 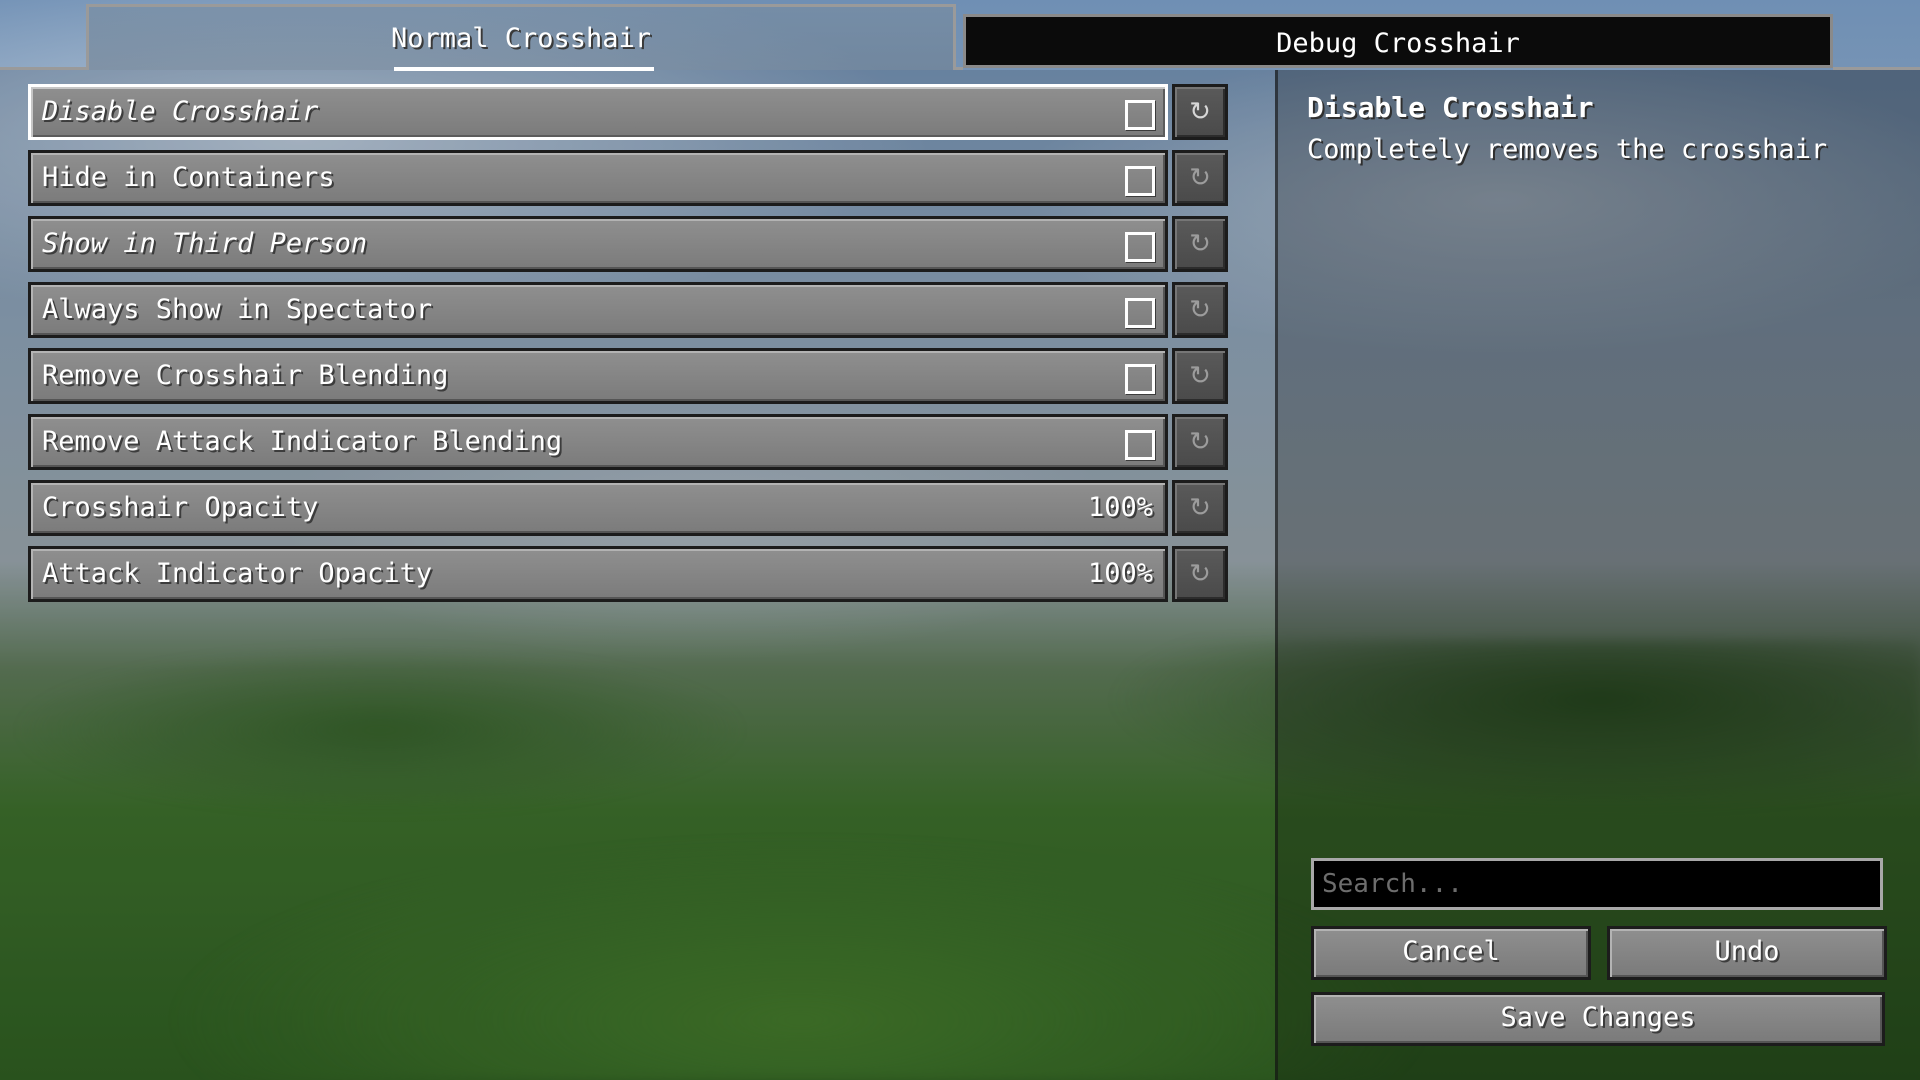 What do you see at coordinates (598, 112) in the screenshot?
I see `option-row-disable-crosshair: Disable Crosshair` at bounding box center [598, 112].